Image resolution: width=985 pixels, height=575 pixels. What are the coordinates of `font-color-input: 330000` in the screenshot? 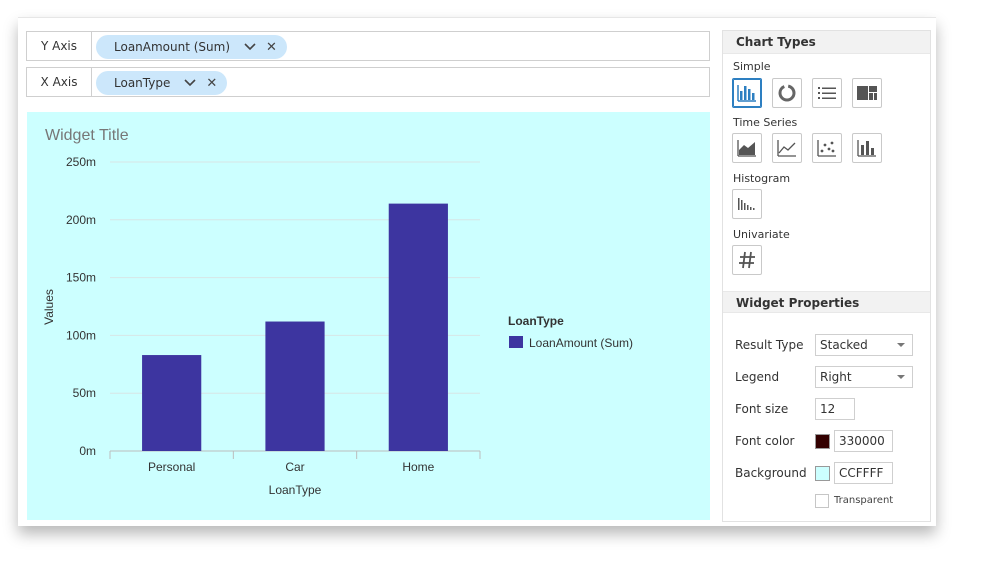 It's located at (863, 441).